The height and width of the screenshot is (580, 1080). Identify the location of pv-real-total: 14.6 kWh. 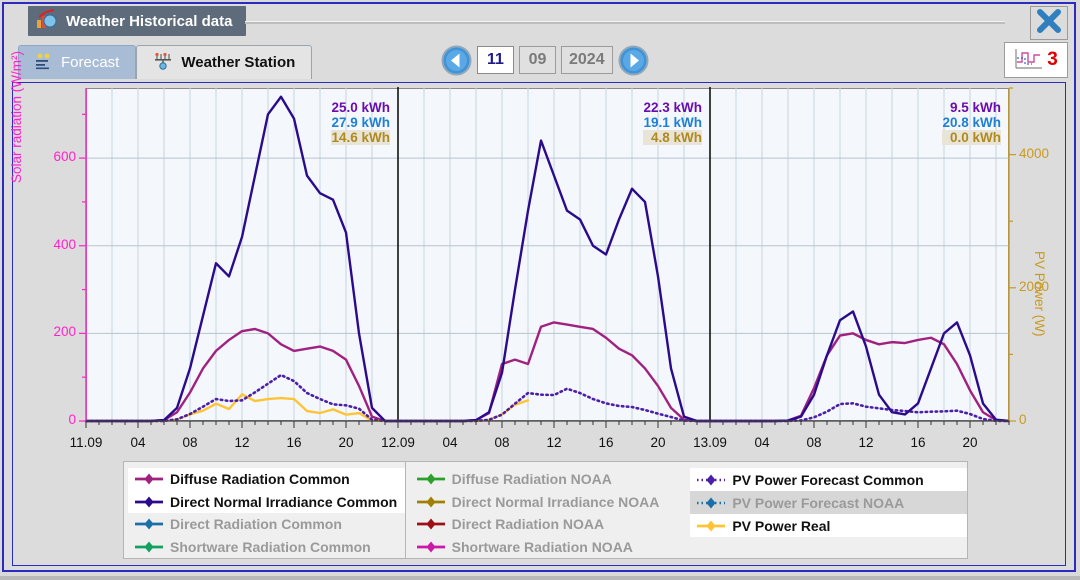
(360, 137).